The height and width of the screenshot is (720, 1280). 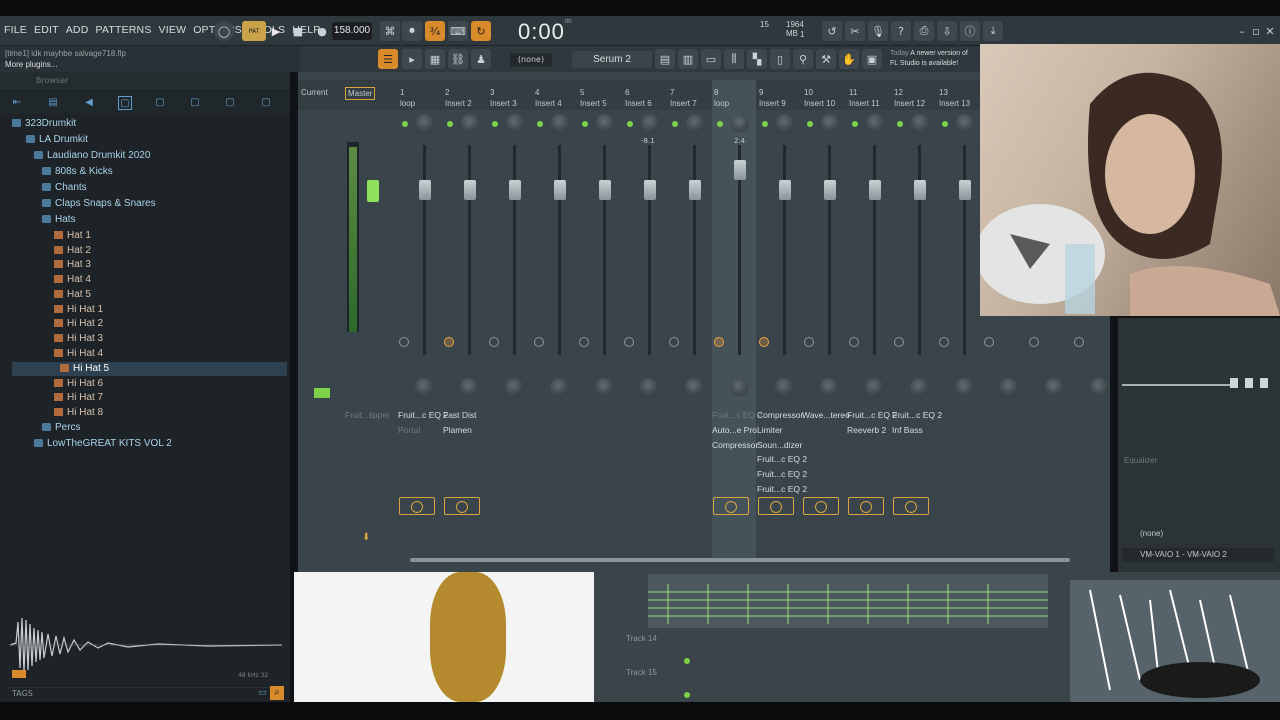 I want to click on info-icon: ⓘ, so click(x=970, y=31).